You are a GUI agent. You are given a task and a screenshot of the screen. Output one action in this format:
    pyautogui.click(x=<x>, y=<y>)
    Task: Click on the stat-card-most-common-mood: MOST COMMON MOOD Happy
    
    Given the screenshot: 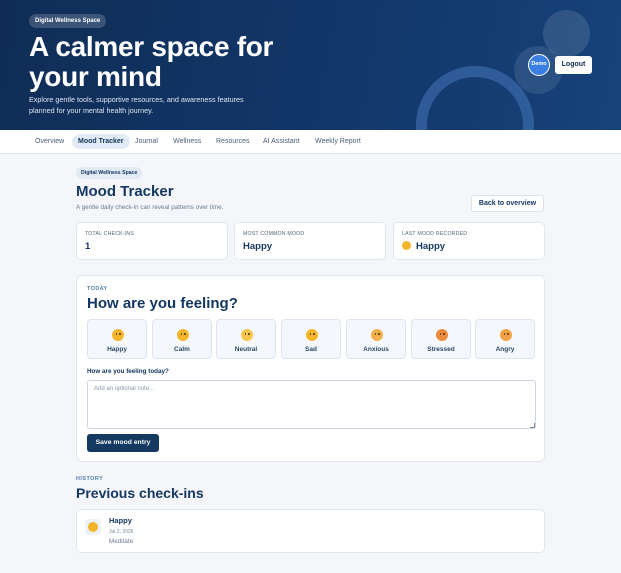 What is the action you would take?
    pyautogui.click(x=310, y=241)
    